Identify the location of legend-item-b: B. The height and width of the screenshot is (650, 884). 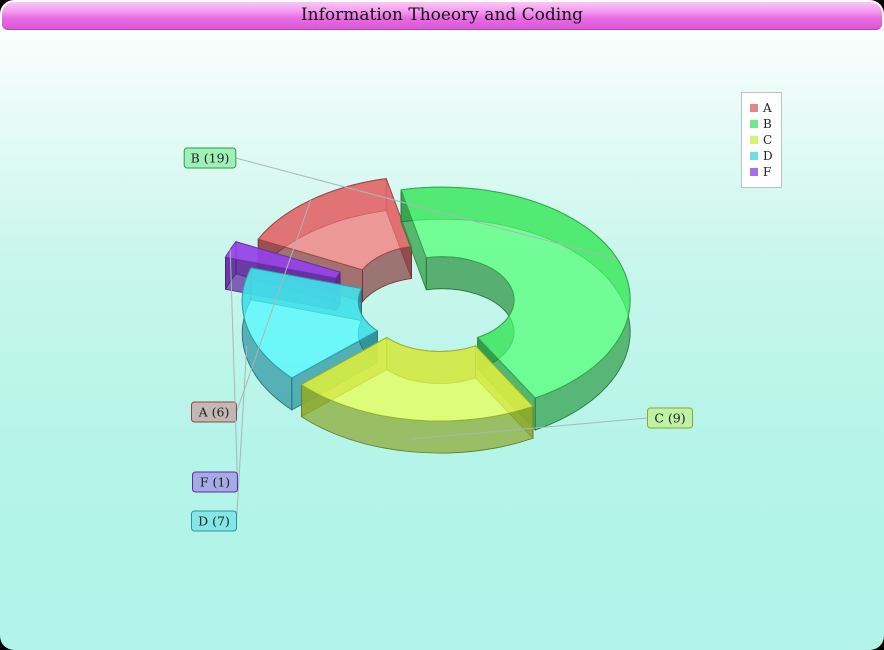
(761, 124).